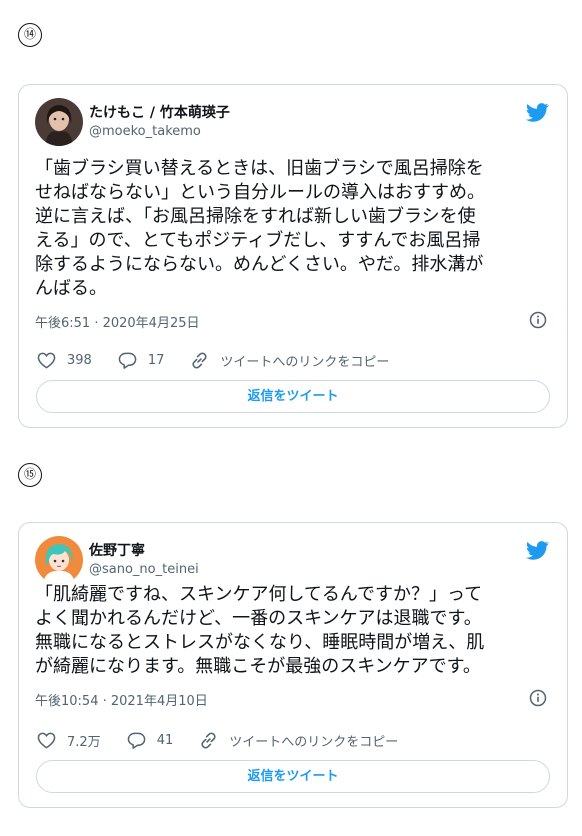 This screenshot has width=582, height=836. I want to click on user-handle: @sano_no_teinei, so click(144, 570).